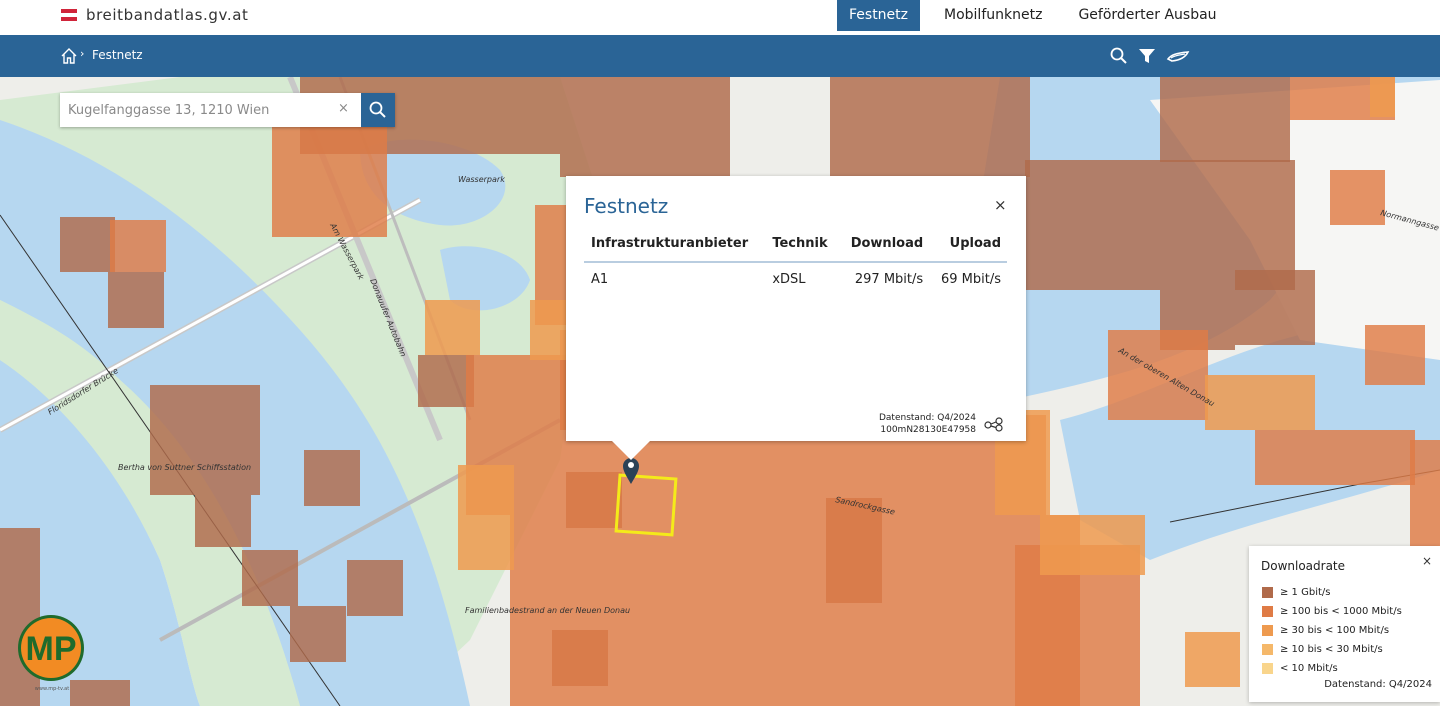  I want to click on layers-icon, so click(1178, 56).